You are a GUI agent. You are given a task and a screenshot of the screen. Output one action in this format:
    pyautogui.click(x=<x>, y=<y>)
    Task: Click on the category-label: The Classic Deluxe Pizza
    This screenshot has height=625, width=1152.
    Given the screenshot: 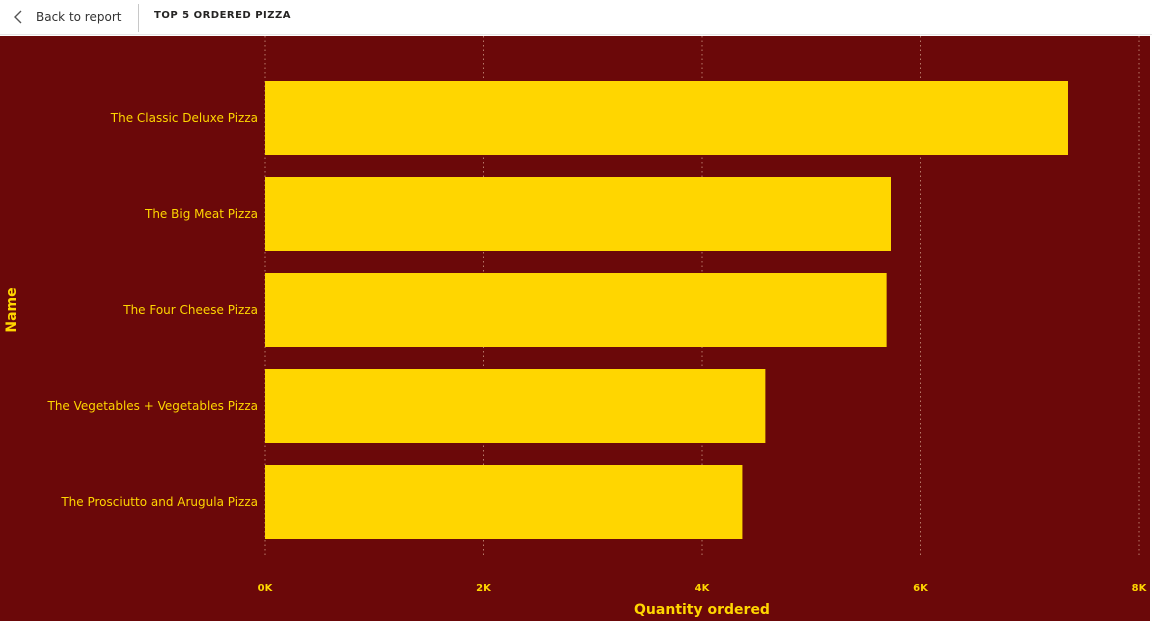 What is the action you would take?
    pyautogui.click(x=184, y=118)
    